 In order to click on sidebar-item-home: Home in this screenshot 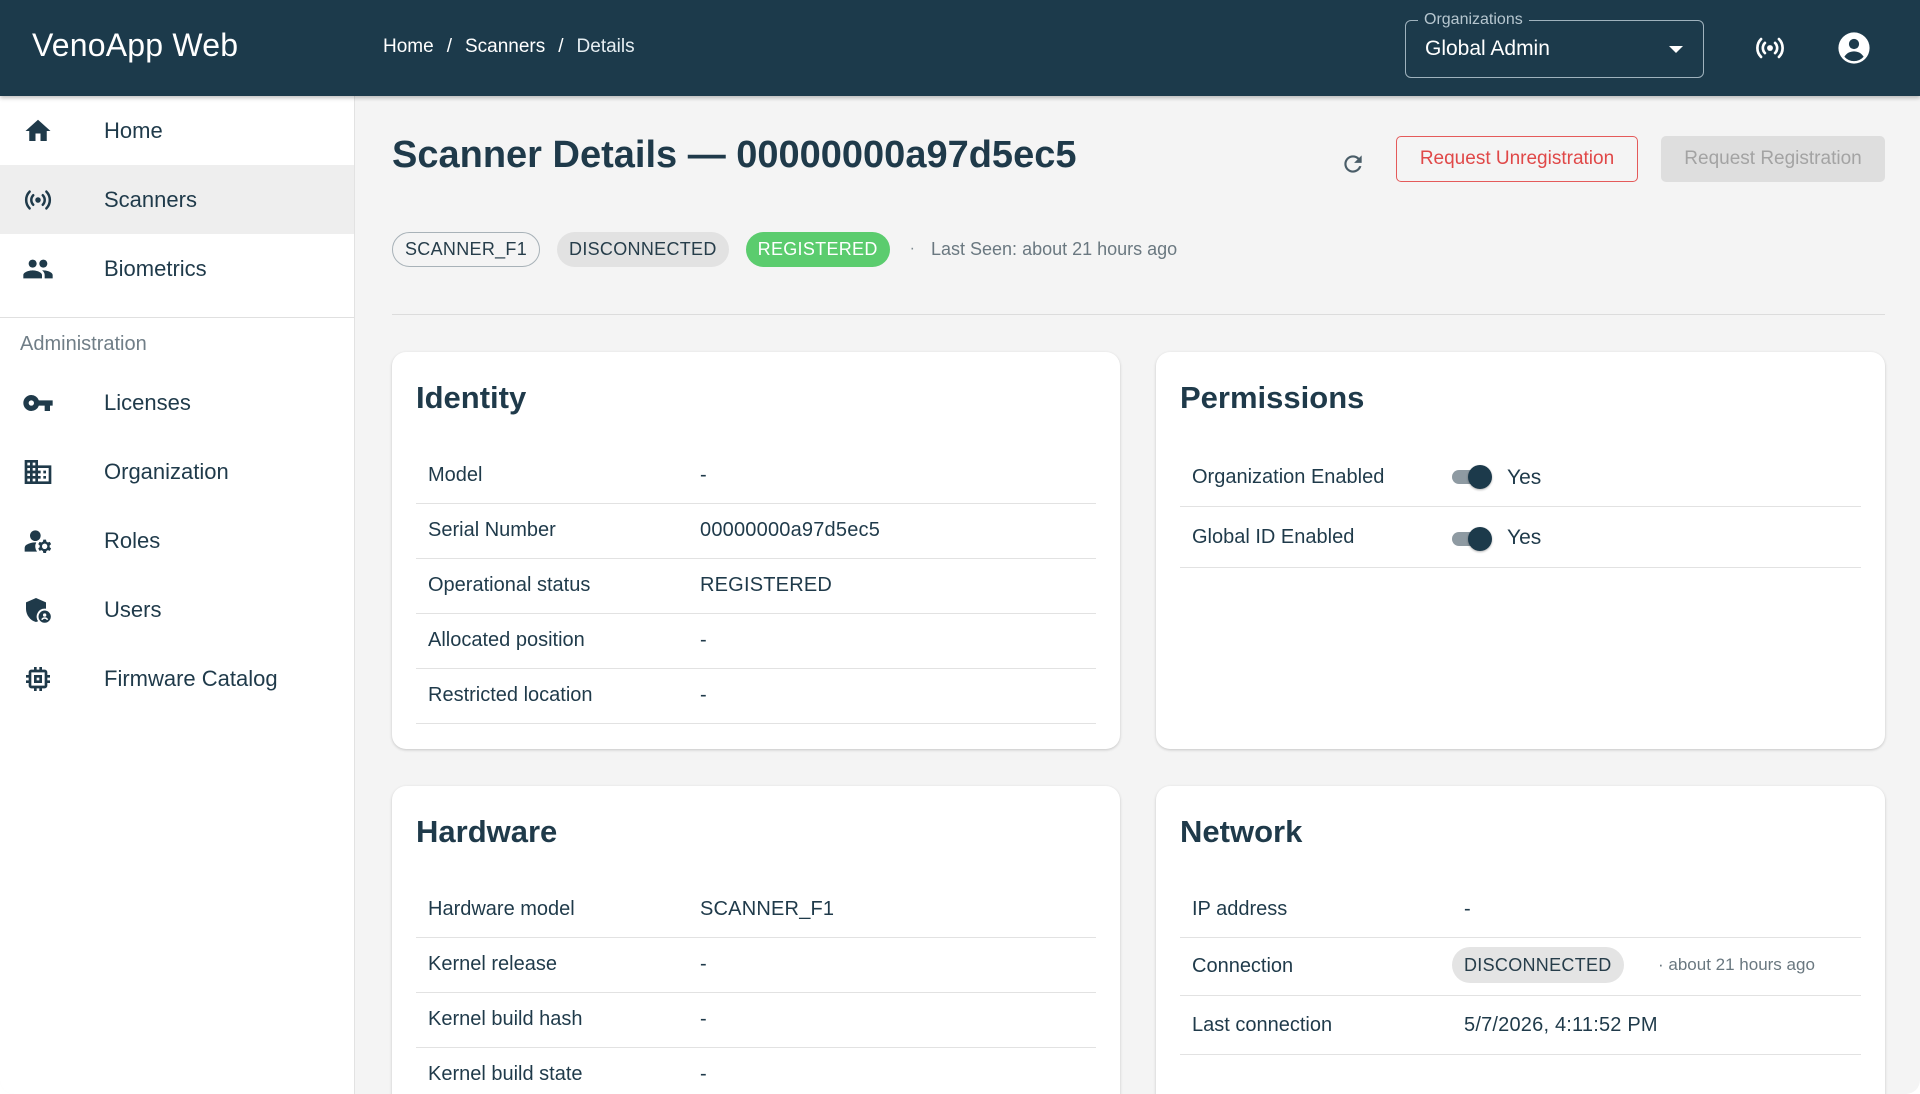, I will do `click(177, 130)`.